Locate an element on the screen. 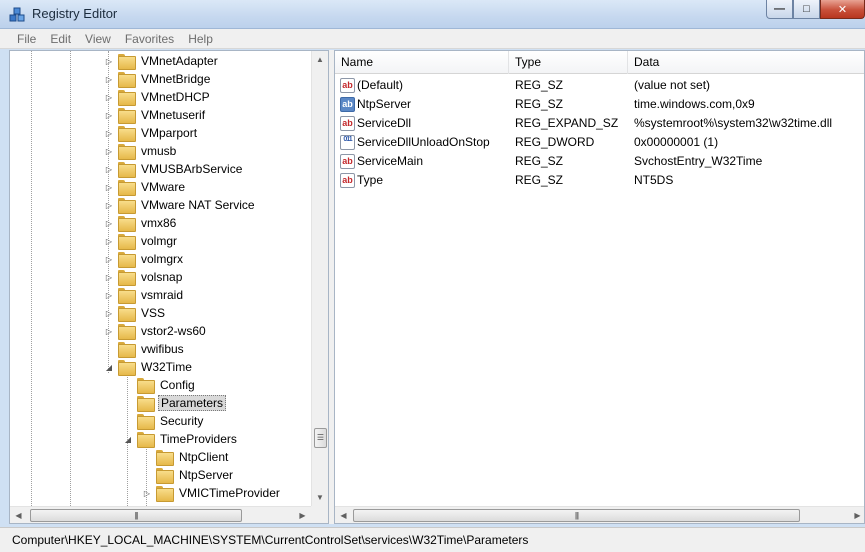 This screenshot has width=865, height=552. tree-item-label: VMnetuserif is located at coordinates (173, 115).